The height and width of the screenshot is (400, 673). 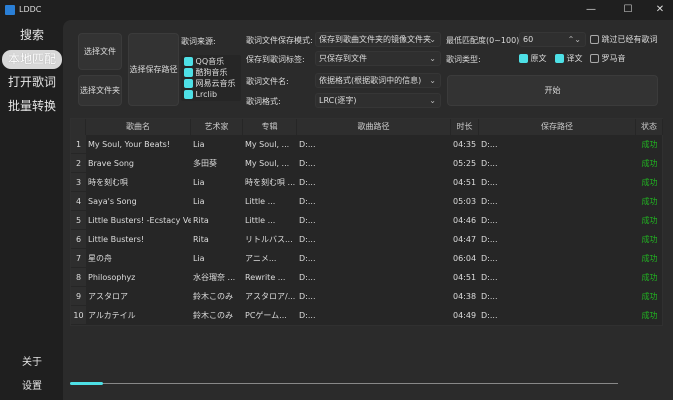 What do you see at coordinates (432, 58) in the screenshot?
I see `chevron-down-icon: ⌄` at bounding box center [432, 58].